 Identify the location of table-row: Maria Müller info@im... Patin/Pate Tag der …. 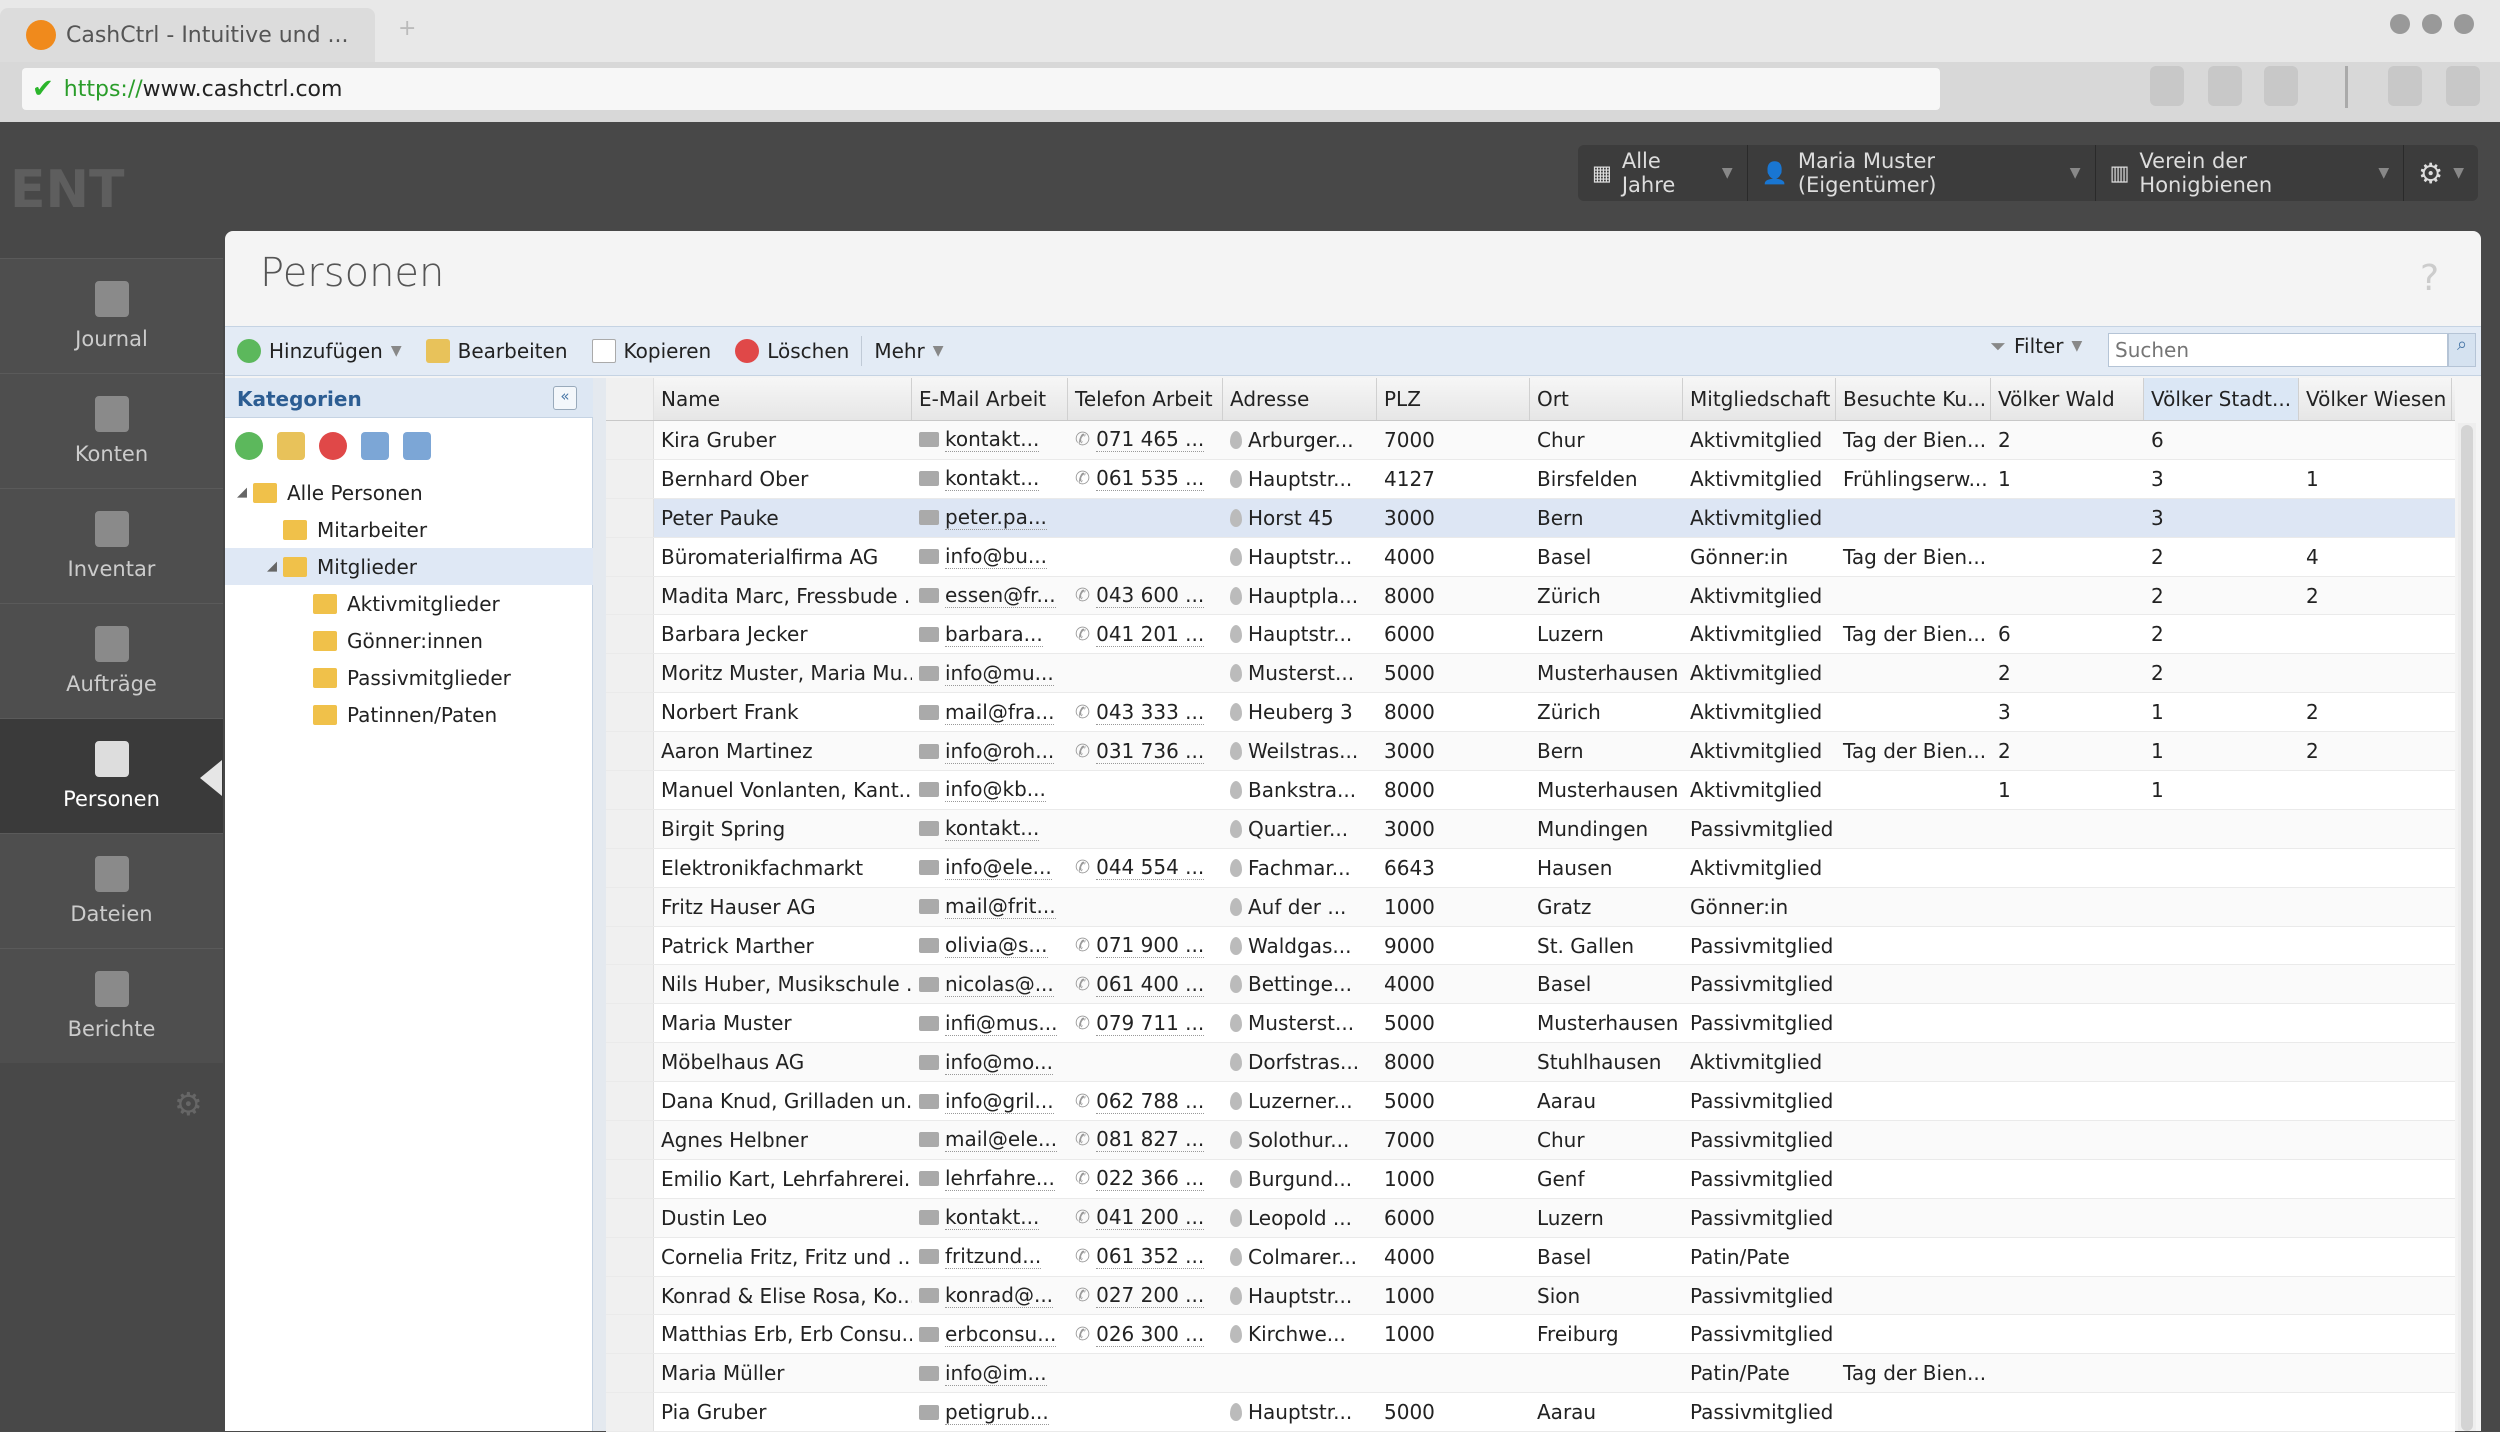
(1530, 1374).